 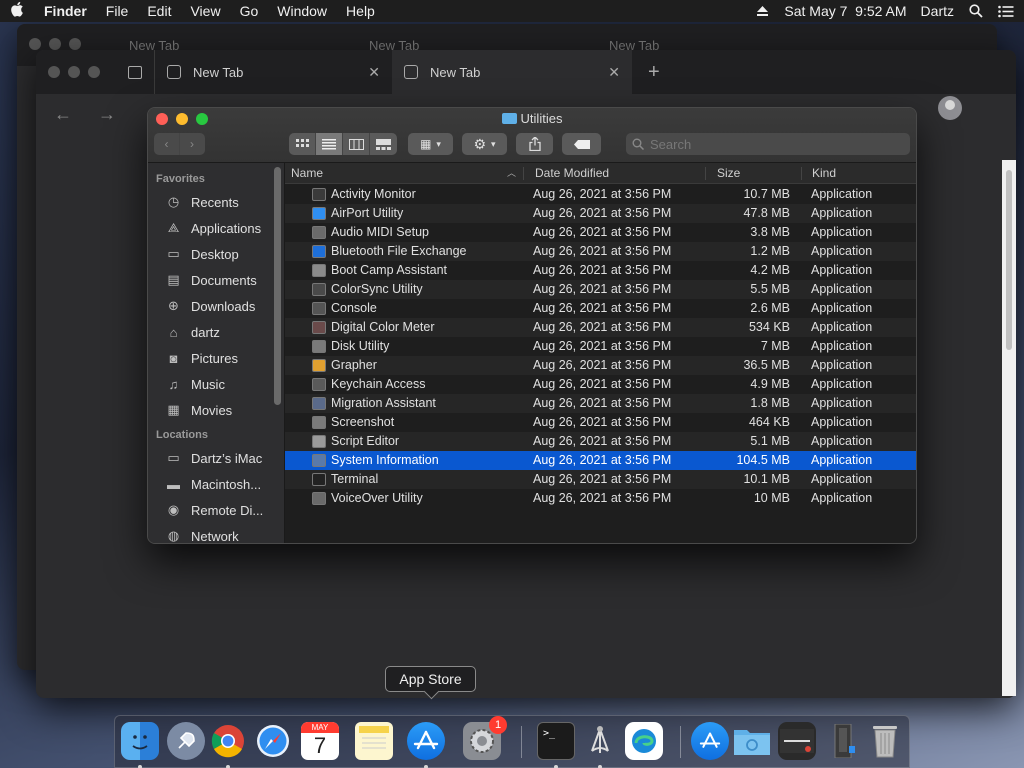 What do you see at coordinates (512, 72) in the screenshot?
I see `tab-new-tab-2: New Tab ✕` at bounding box center [512, 72].